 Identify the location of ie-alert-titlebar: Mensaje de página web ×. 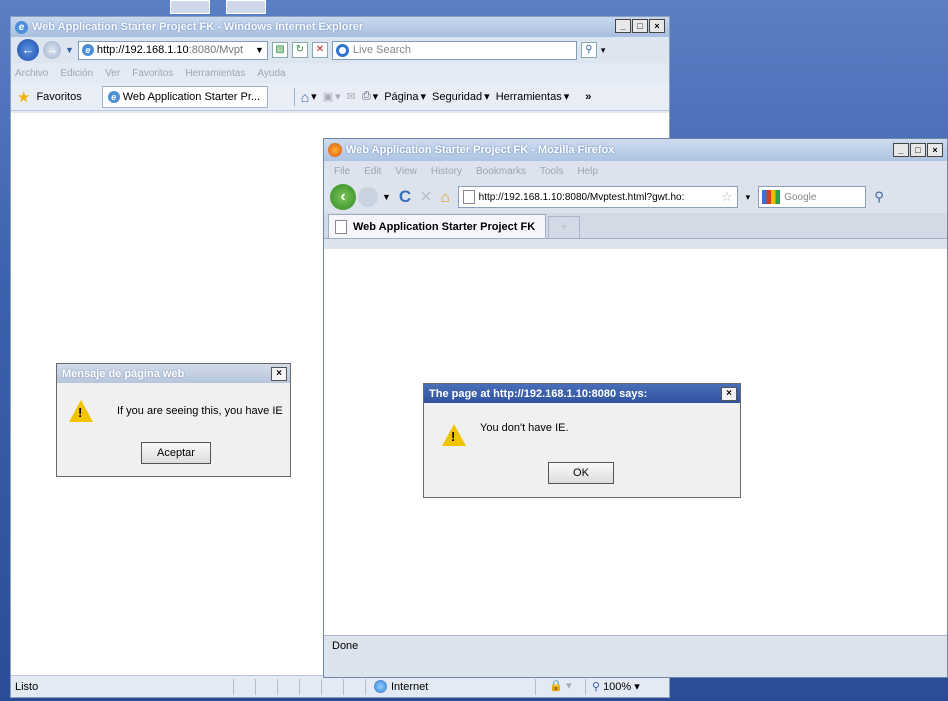
(173, 373).